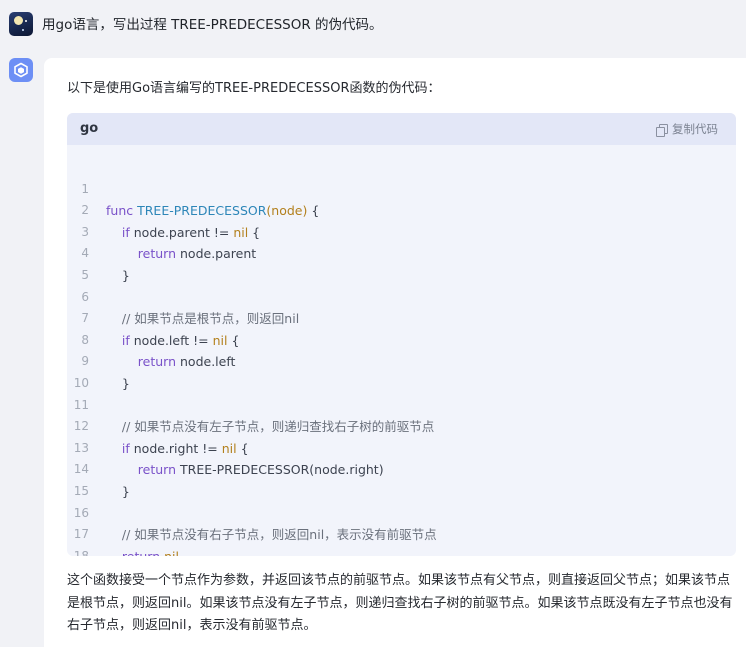 The height and width of the screenshot is (647, 746). I want to click on code-line: 9 }, so click(401, 360).